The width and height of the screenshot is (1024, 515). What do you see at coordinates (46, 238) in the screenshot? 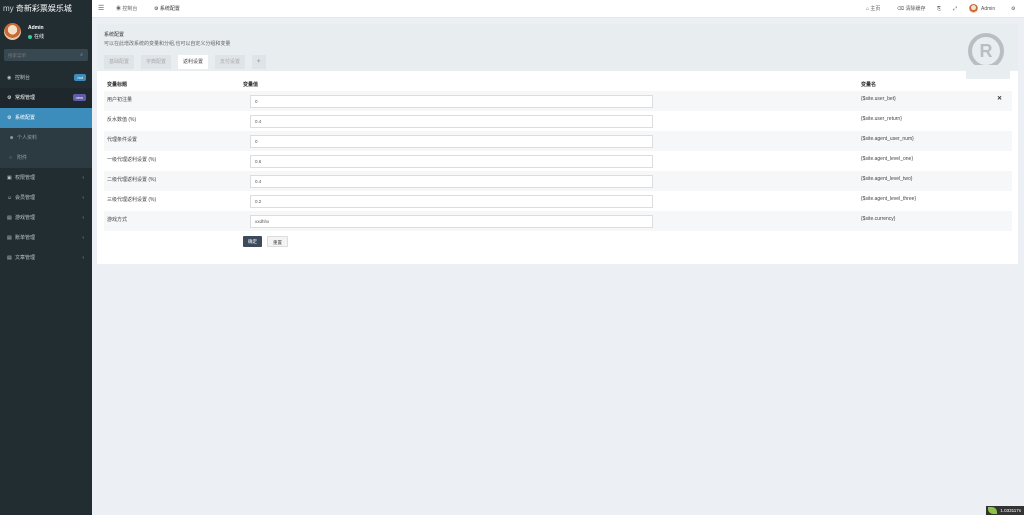
I see `sidebar-item-bill: ▤ 账单管理 ‹` at bounding box center [46, 238].